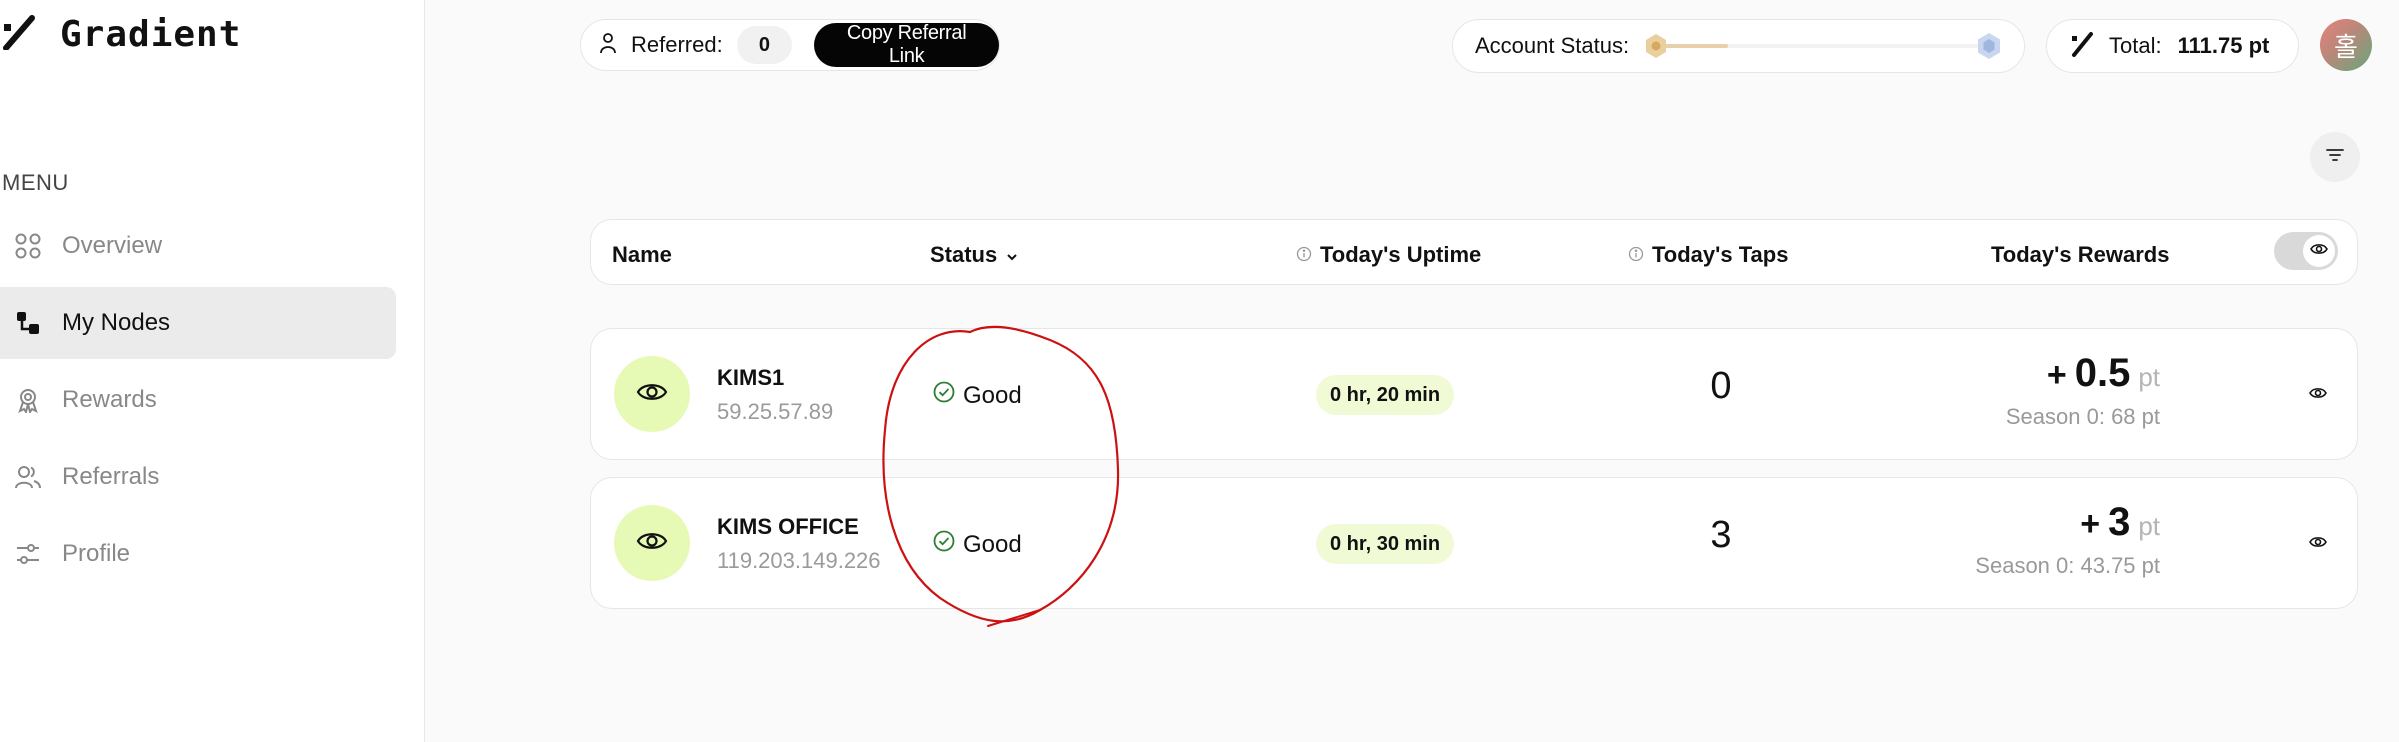 This screenshot has width=2399, height=742. I want to click on column-header-label: Today's Uptime, so click(1401, 254).